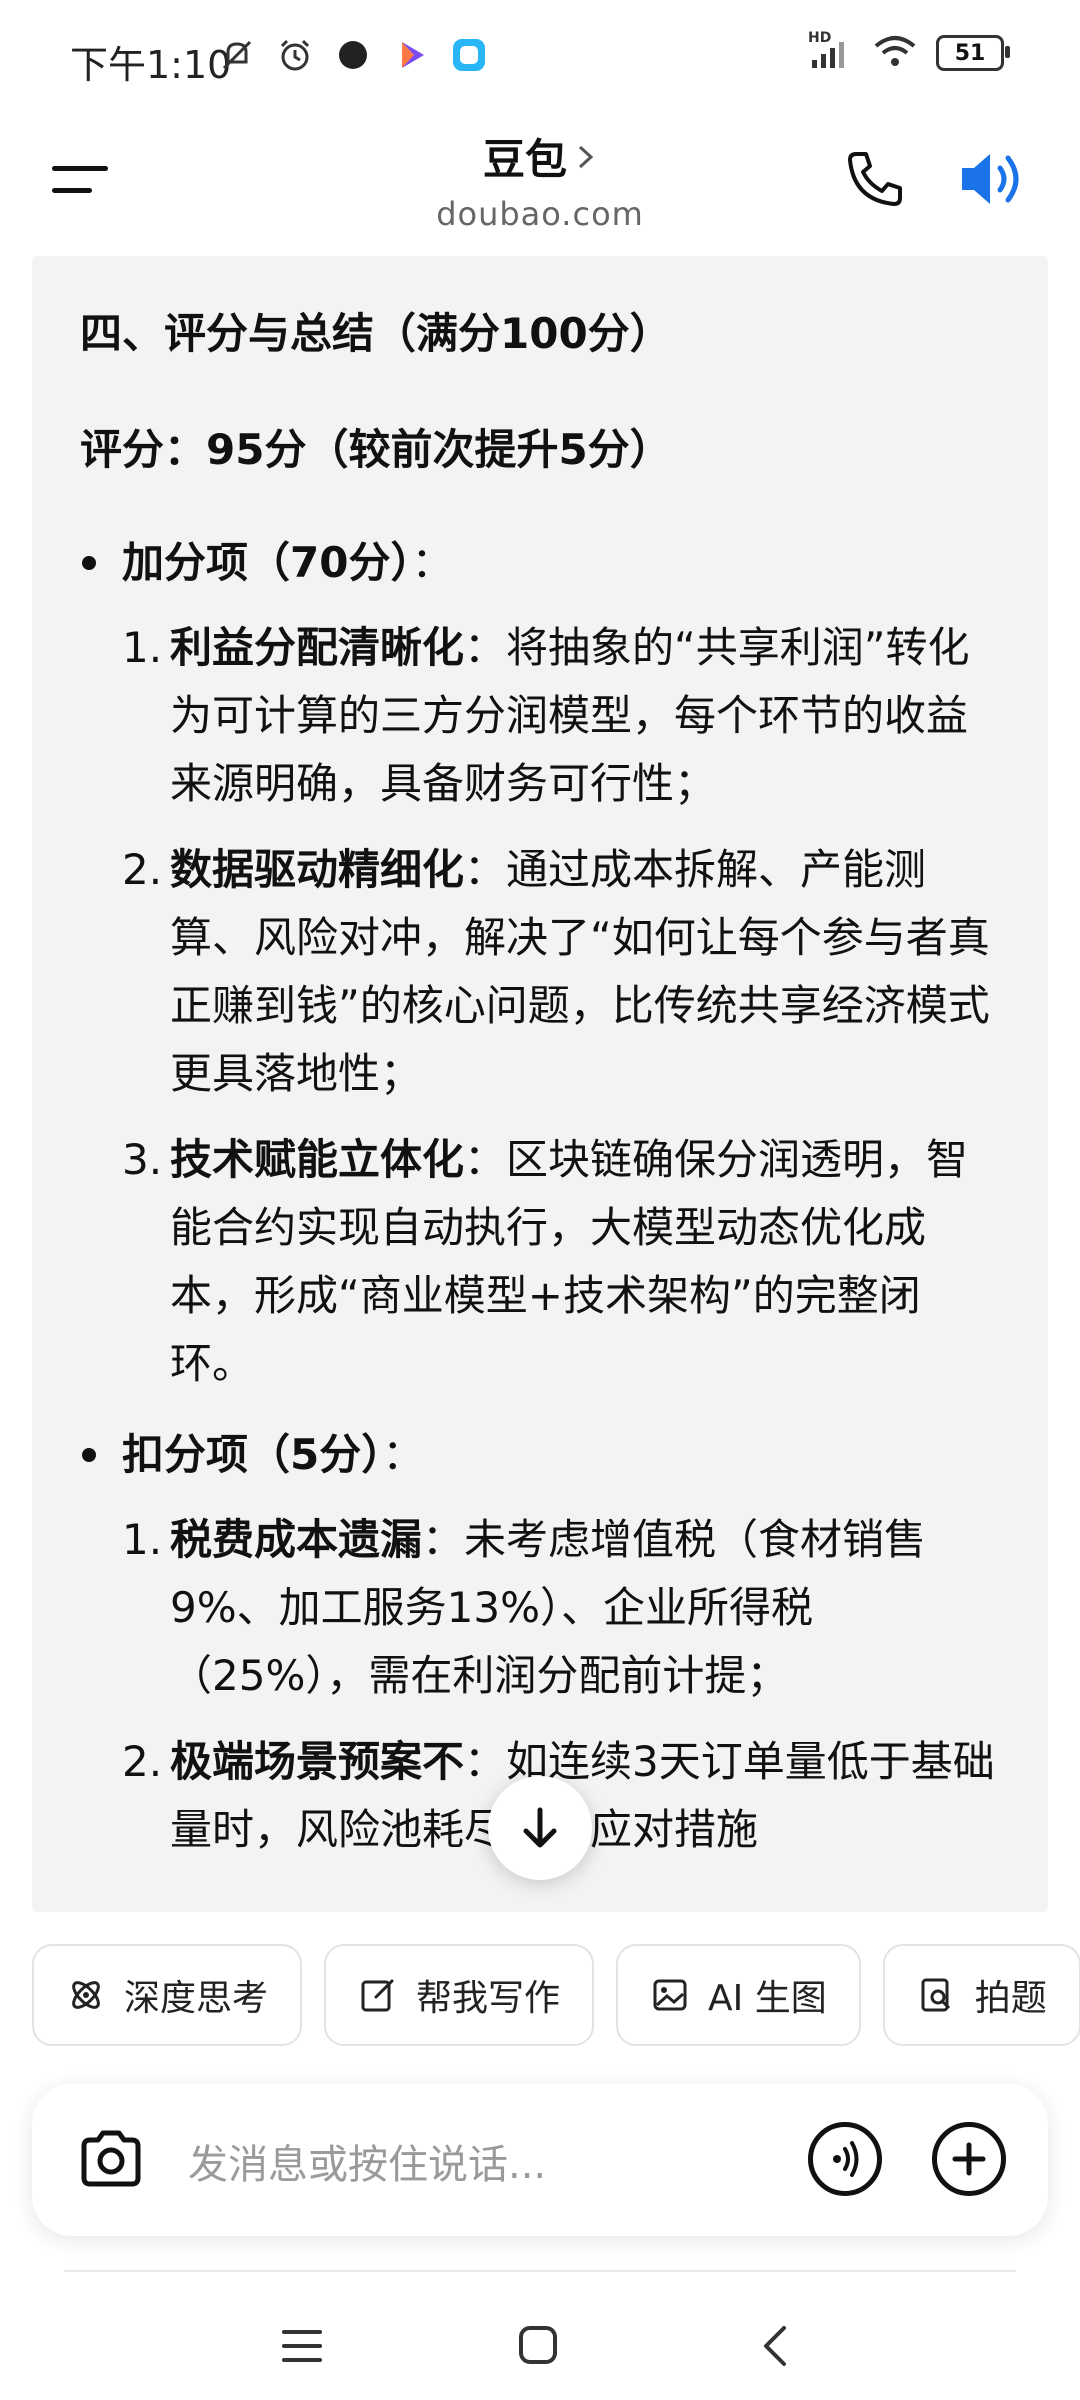 The image size is (1080, 2400). Describe the element at coordinates (377, 1995) in the screenshot. I see `edit-icon` at that location.